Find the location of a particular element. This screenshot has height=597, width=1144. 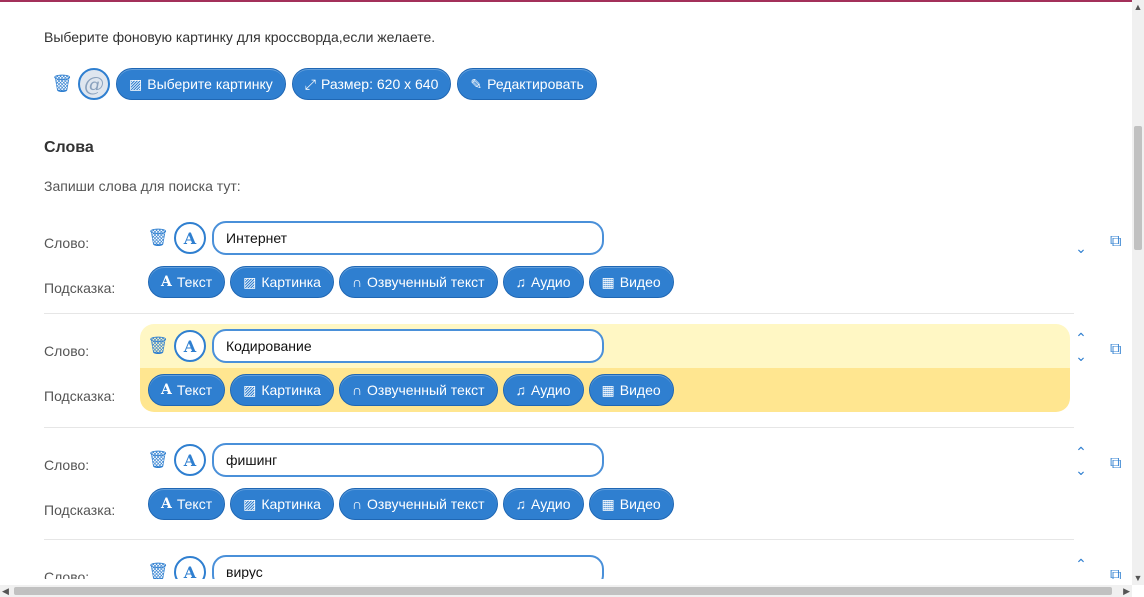

resize-icon: ⤢ is located at coordinates (310, 84).